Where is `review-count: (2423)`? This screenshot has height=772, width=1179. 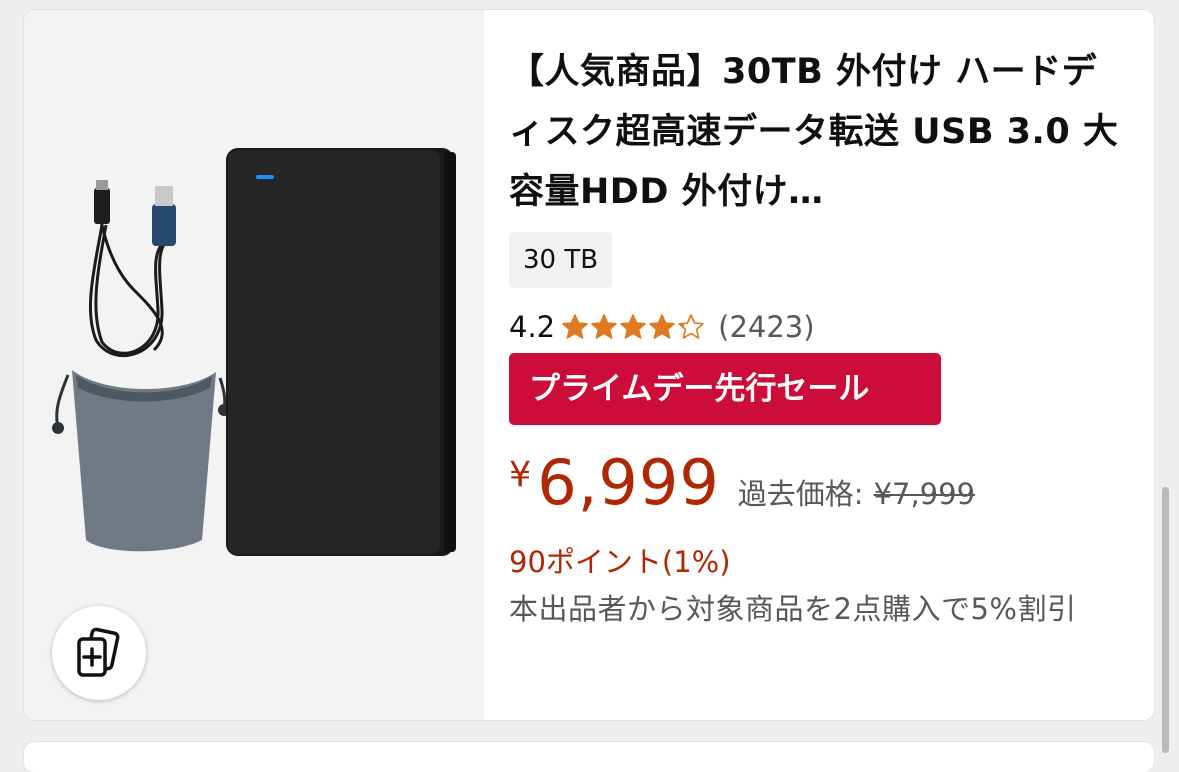 review-count: (2423) is located at coordinates (766, 327).